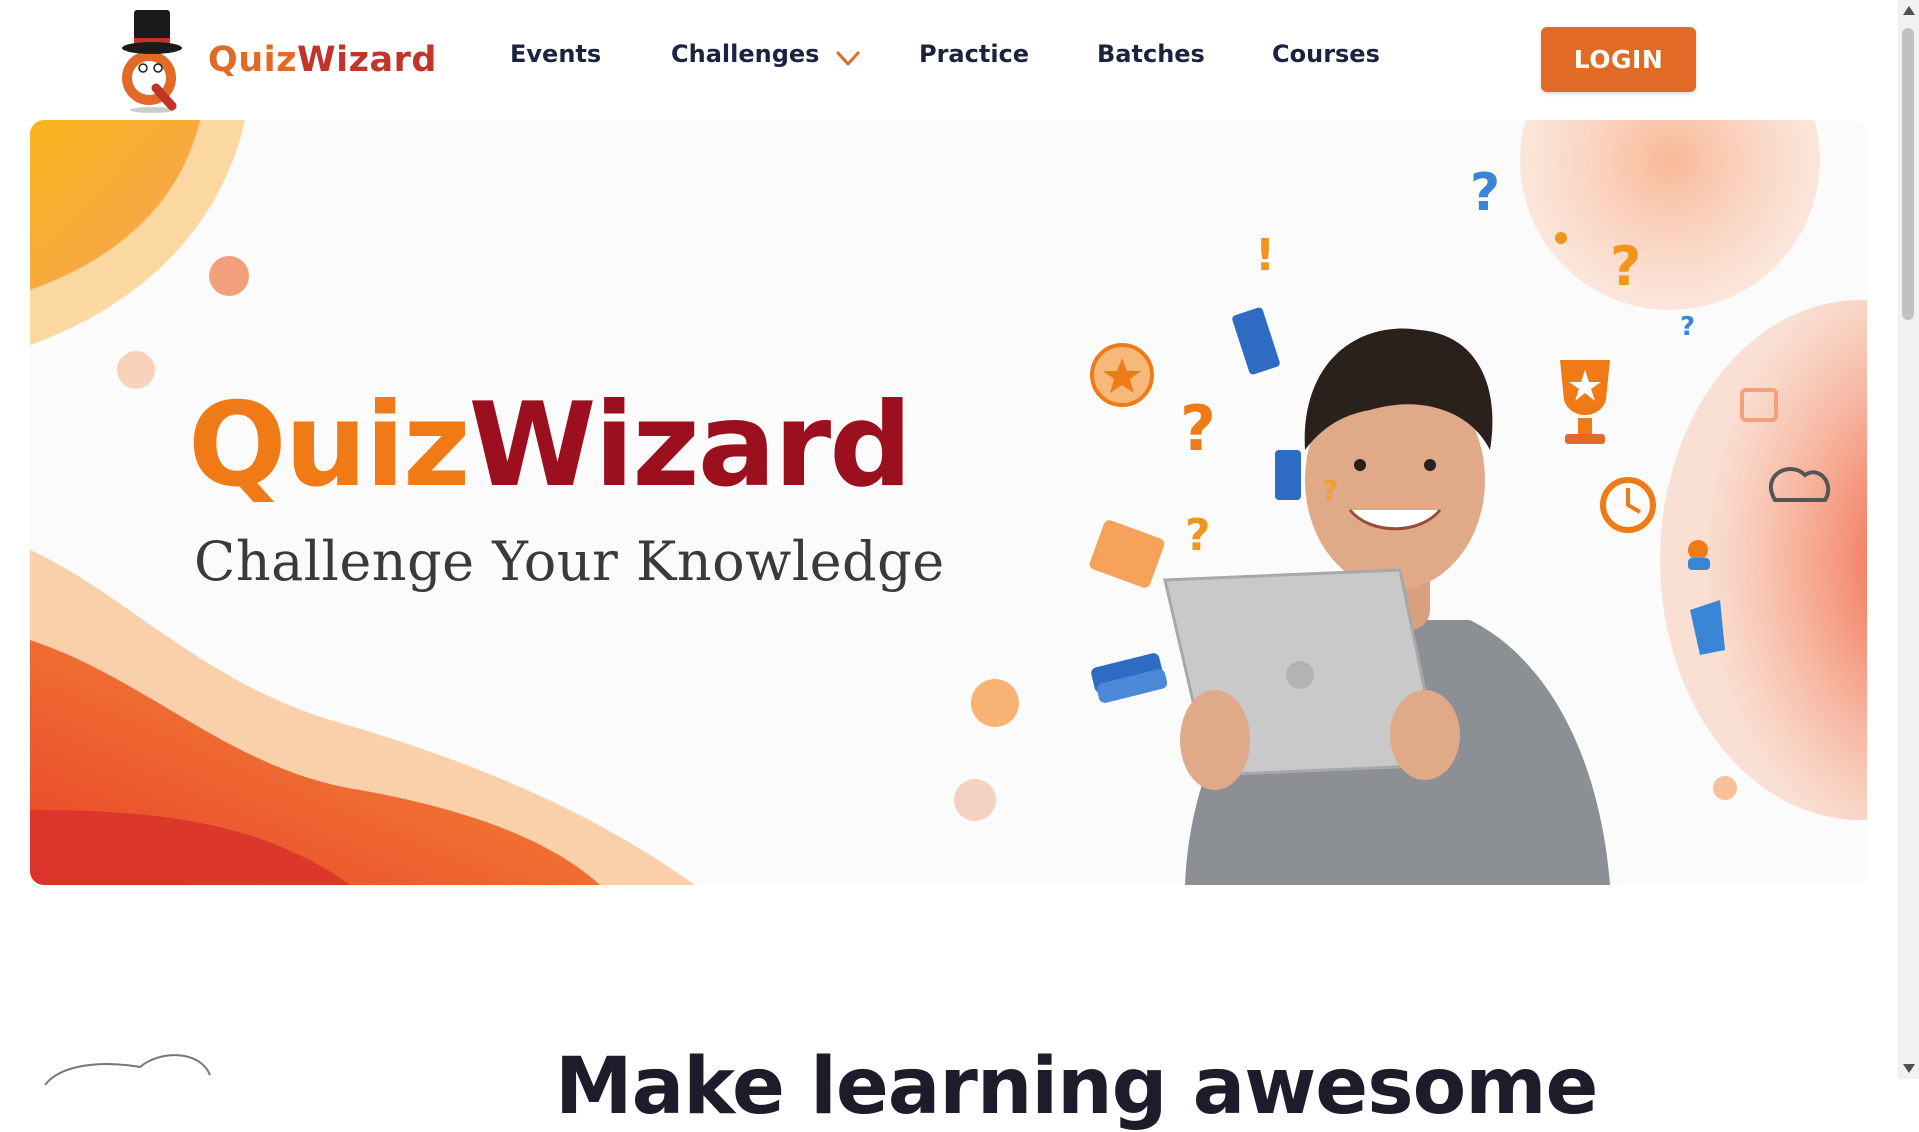 The height and width of the screenshot is (1132, 1919). Describe the element at coordinates (1909, 10) in the screenshot. I see `scroll-up-icon` at that location.